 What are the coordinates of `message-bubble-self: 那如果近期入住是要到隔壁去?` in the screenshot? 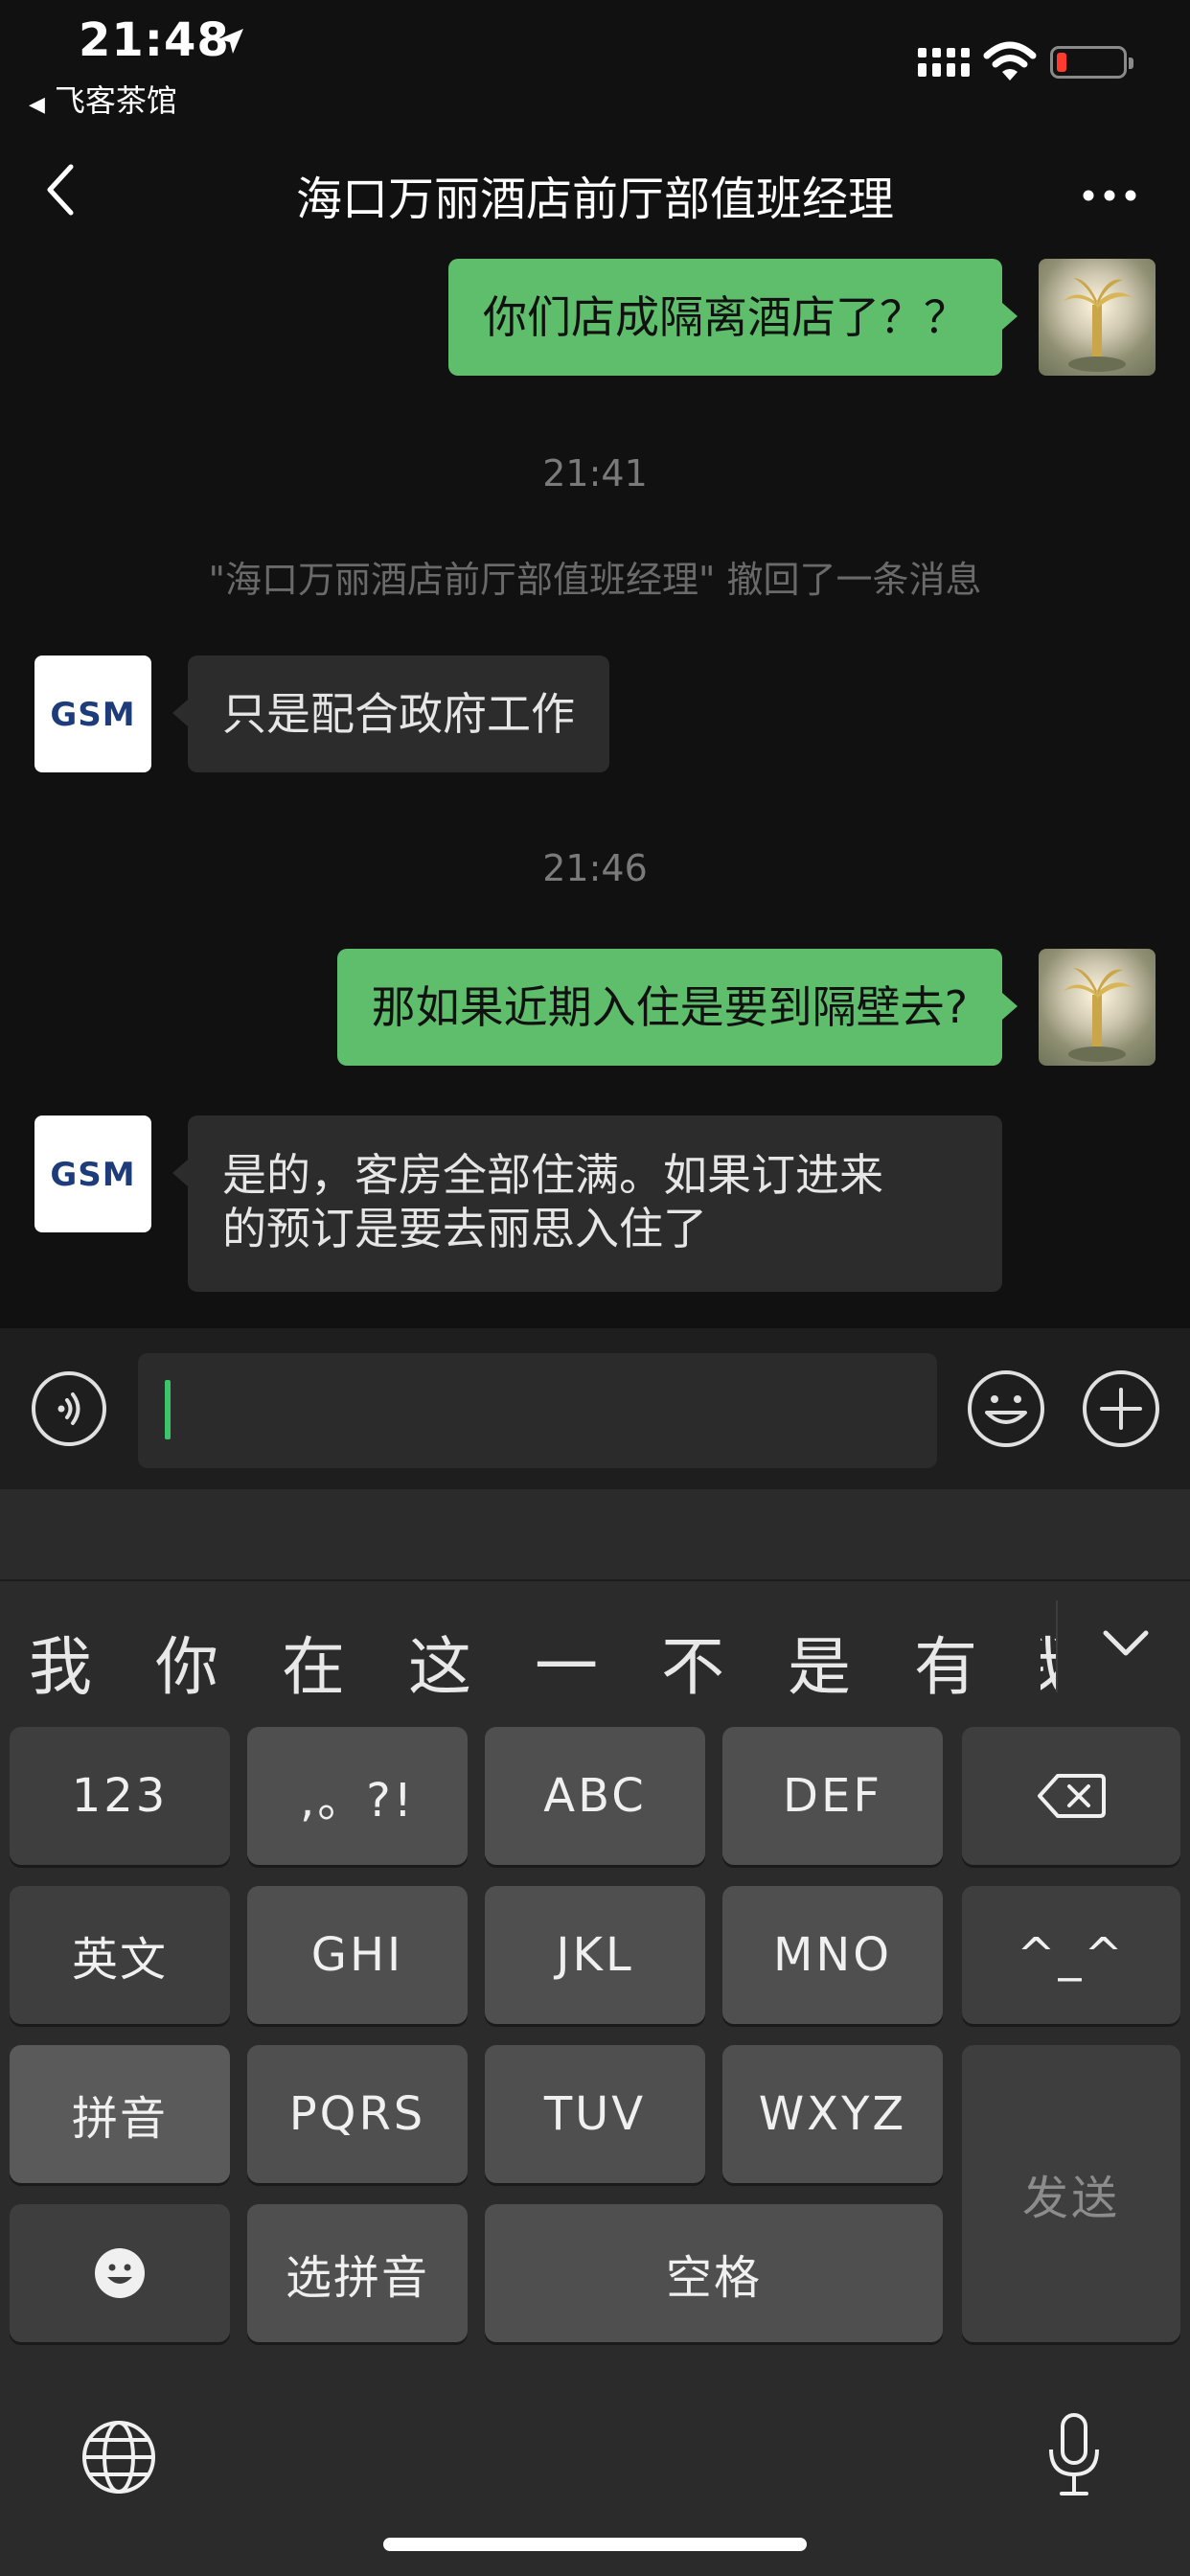 It's located at (669, 1008).